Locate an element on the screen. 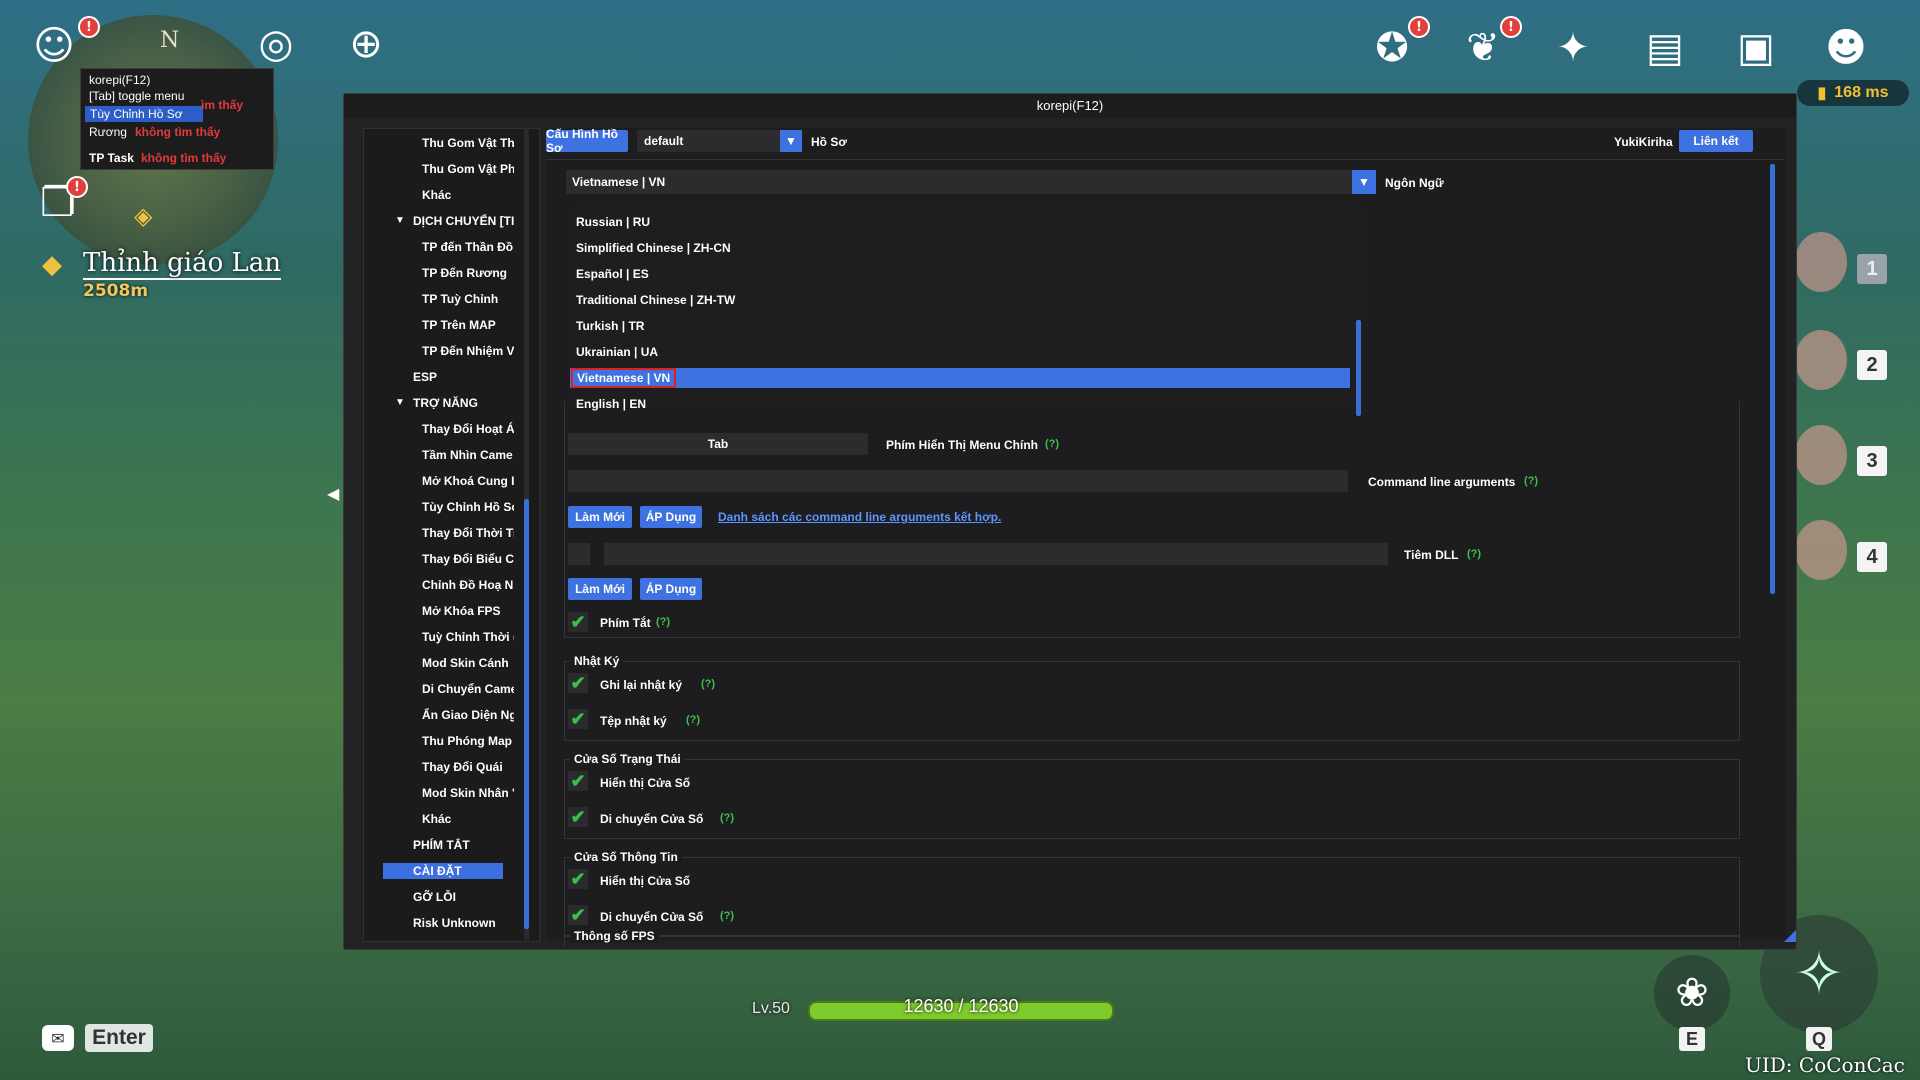 This screenshot has width=1920, height=1080. sidebar-item-label: Mod Skin Cánh is located at coordinates (465, 663).